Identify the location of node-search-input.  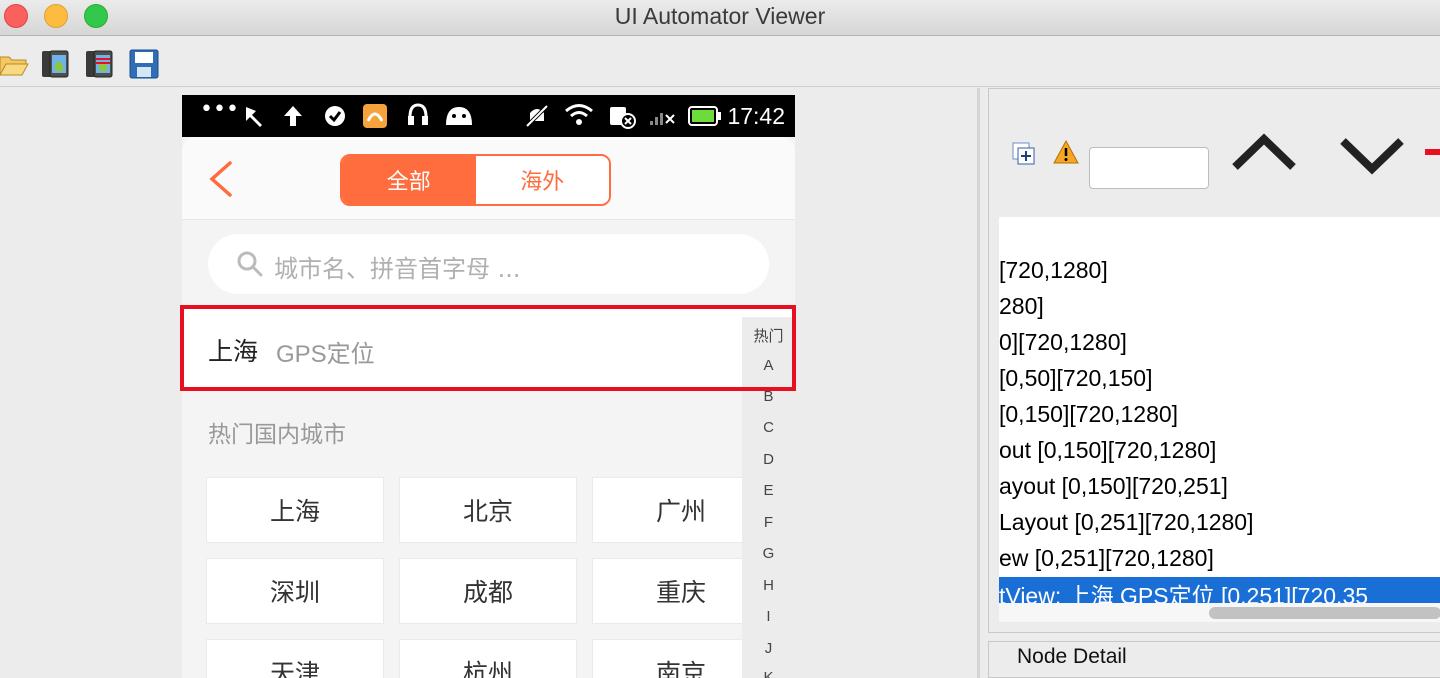
(1149, 168).